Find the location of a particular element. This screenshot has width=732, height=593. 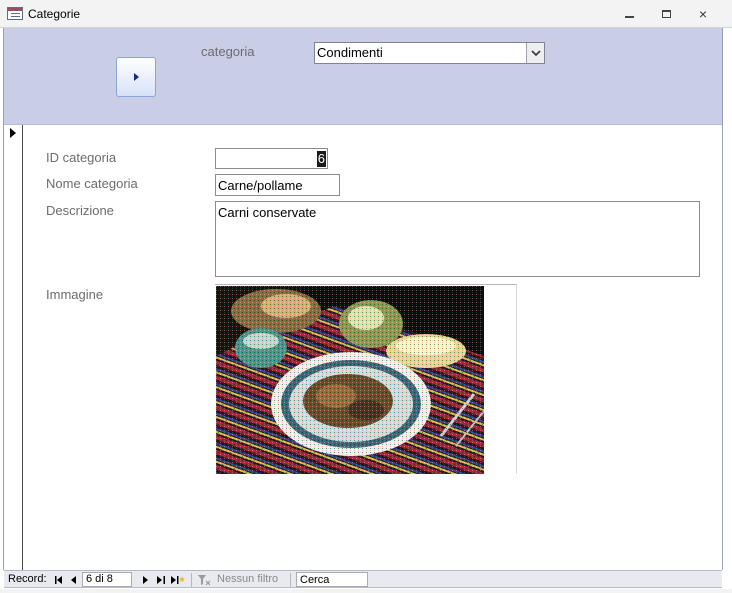

play-icon is located at coordinates (136, 77).